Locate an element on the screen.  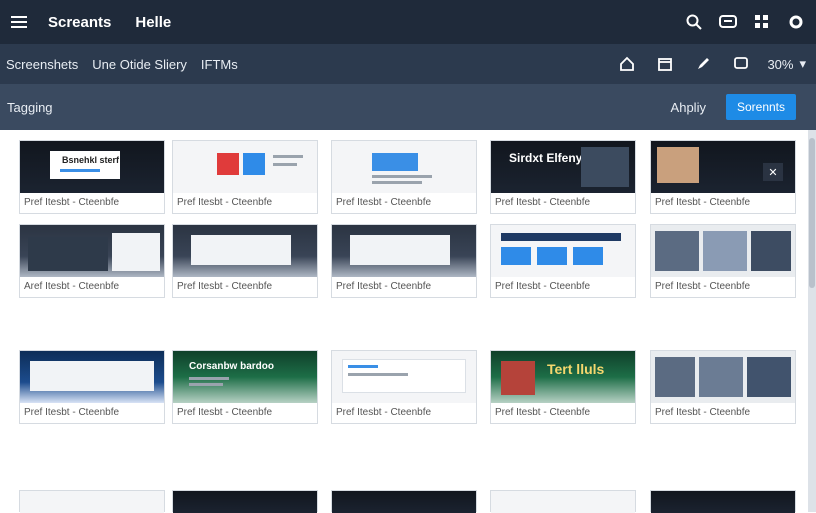
thumbnail: Tert lluls is located at coordinates (563, 377).